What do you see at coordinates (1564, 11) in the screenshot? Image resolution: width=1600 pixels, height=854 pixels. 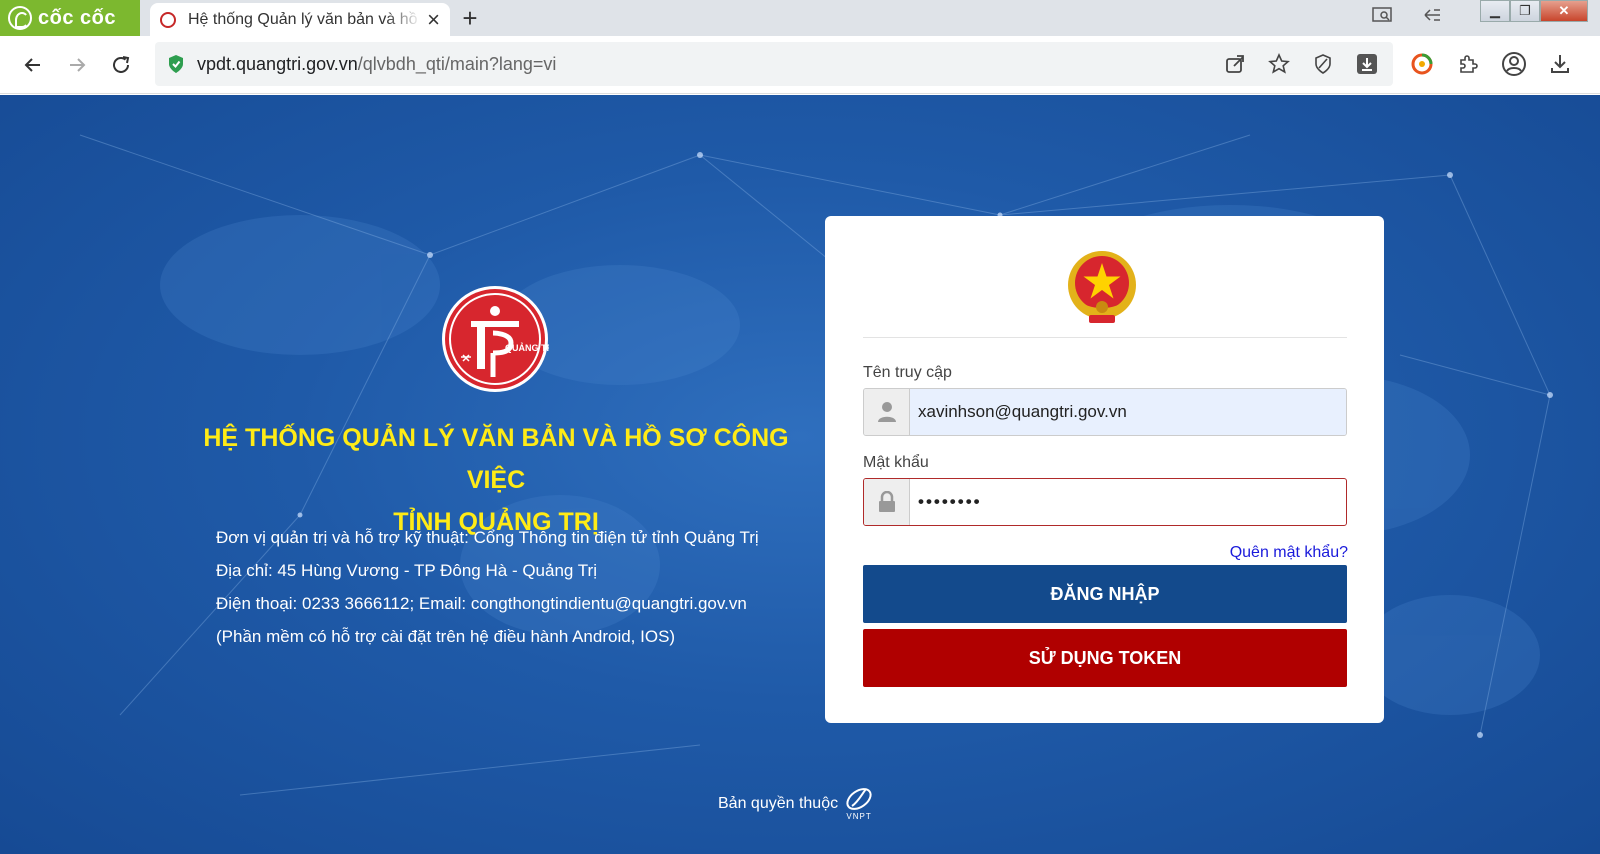 I see `close-window-button: ✕` at bounding box center [1564, 11].